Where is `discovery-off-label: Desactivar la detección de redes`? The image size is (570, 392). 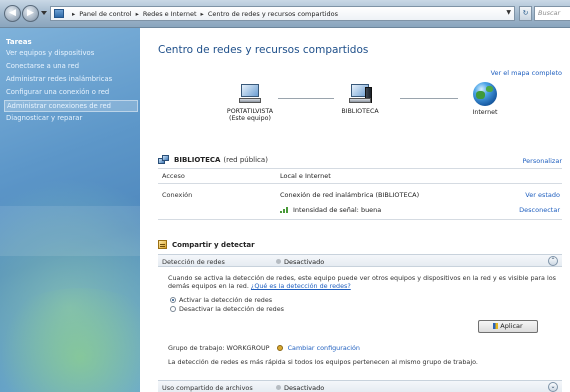
discovery-off-label: Desactivar la detección de redes is located at coordinates (231, 309).